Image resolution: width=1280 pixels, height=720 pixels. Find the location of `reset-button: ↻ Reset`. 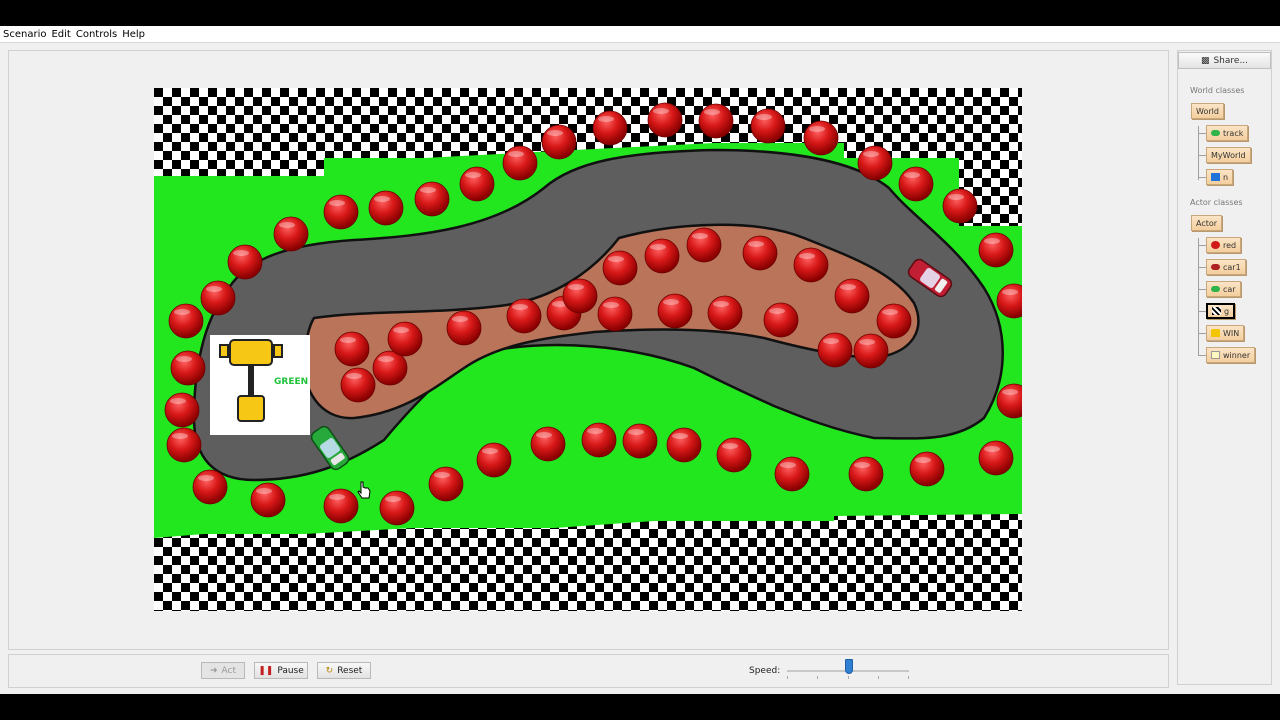

reset-button: ↻ Reset is located at coordinates (344, 670).